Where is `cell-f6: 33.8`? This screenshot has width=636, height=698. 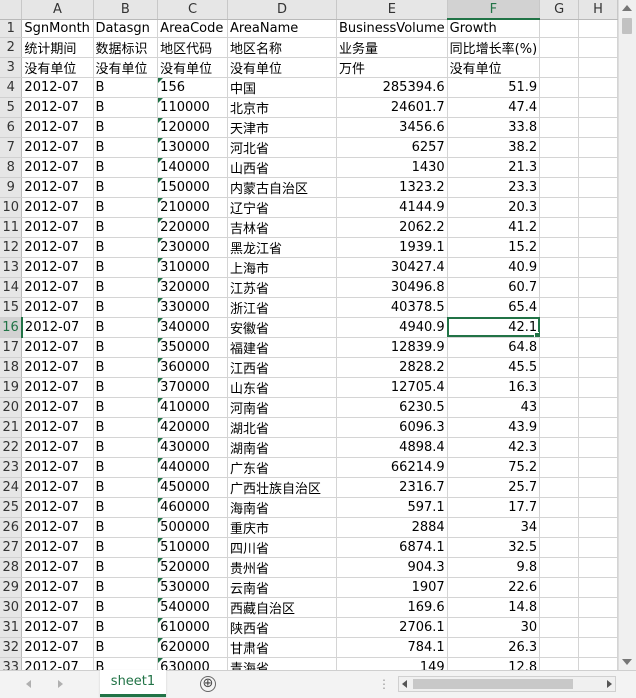
cell-f6: 33.8 is located at coordinates (494, 127).